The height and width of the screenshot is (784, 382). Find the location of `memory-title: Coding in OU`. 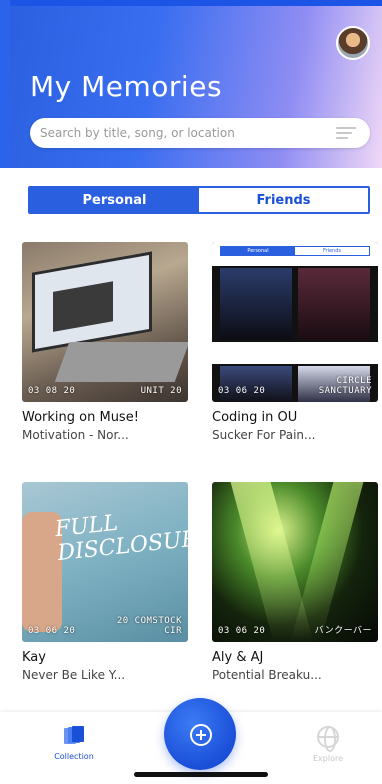

memory-title: Coding in OU is located at coordinates (255, 417).